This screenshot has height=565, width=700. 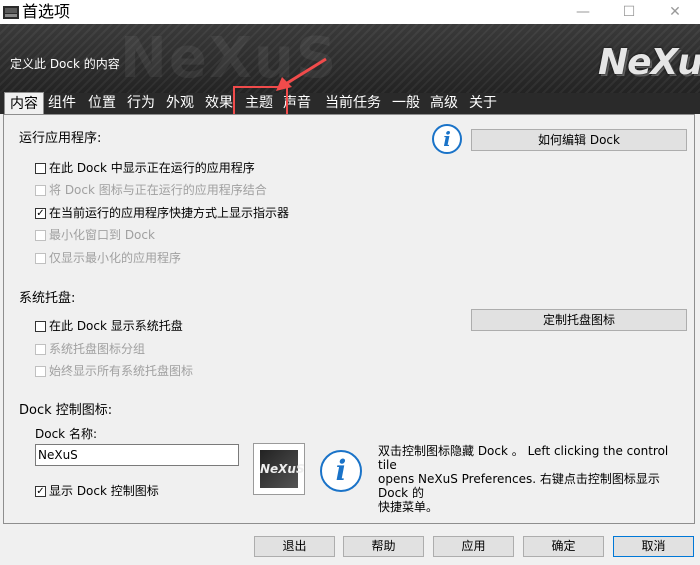 What do you see at coordinates (169, 213) in the screenshot?
I see `option-label: 在当前运行的应用程序快捷方式上显示指示器` at bounding box center [169, 213].